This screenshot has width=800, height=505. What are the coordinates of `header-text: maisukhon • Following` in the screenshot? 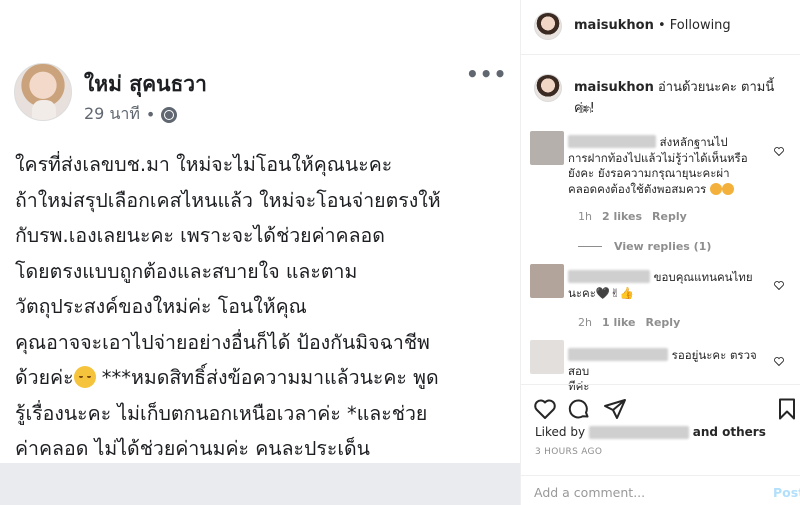 It's located at (652, 25).